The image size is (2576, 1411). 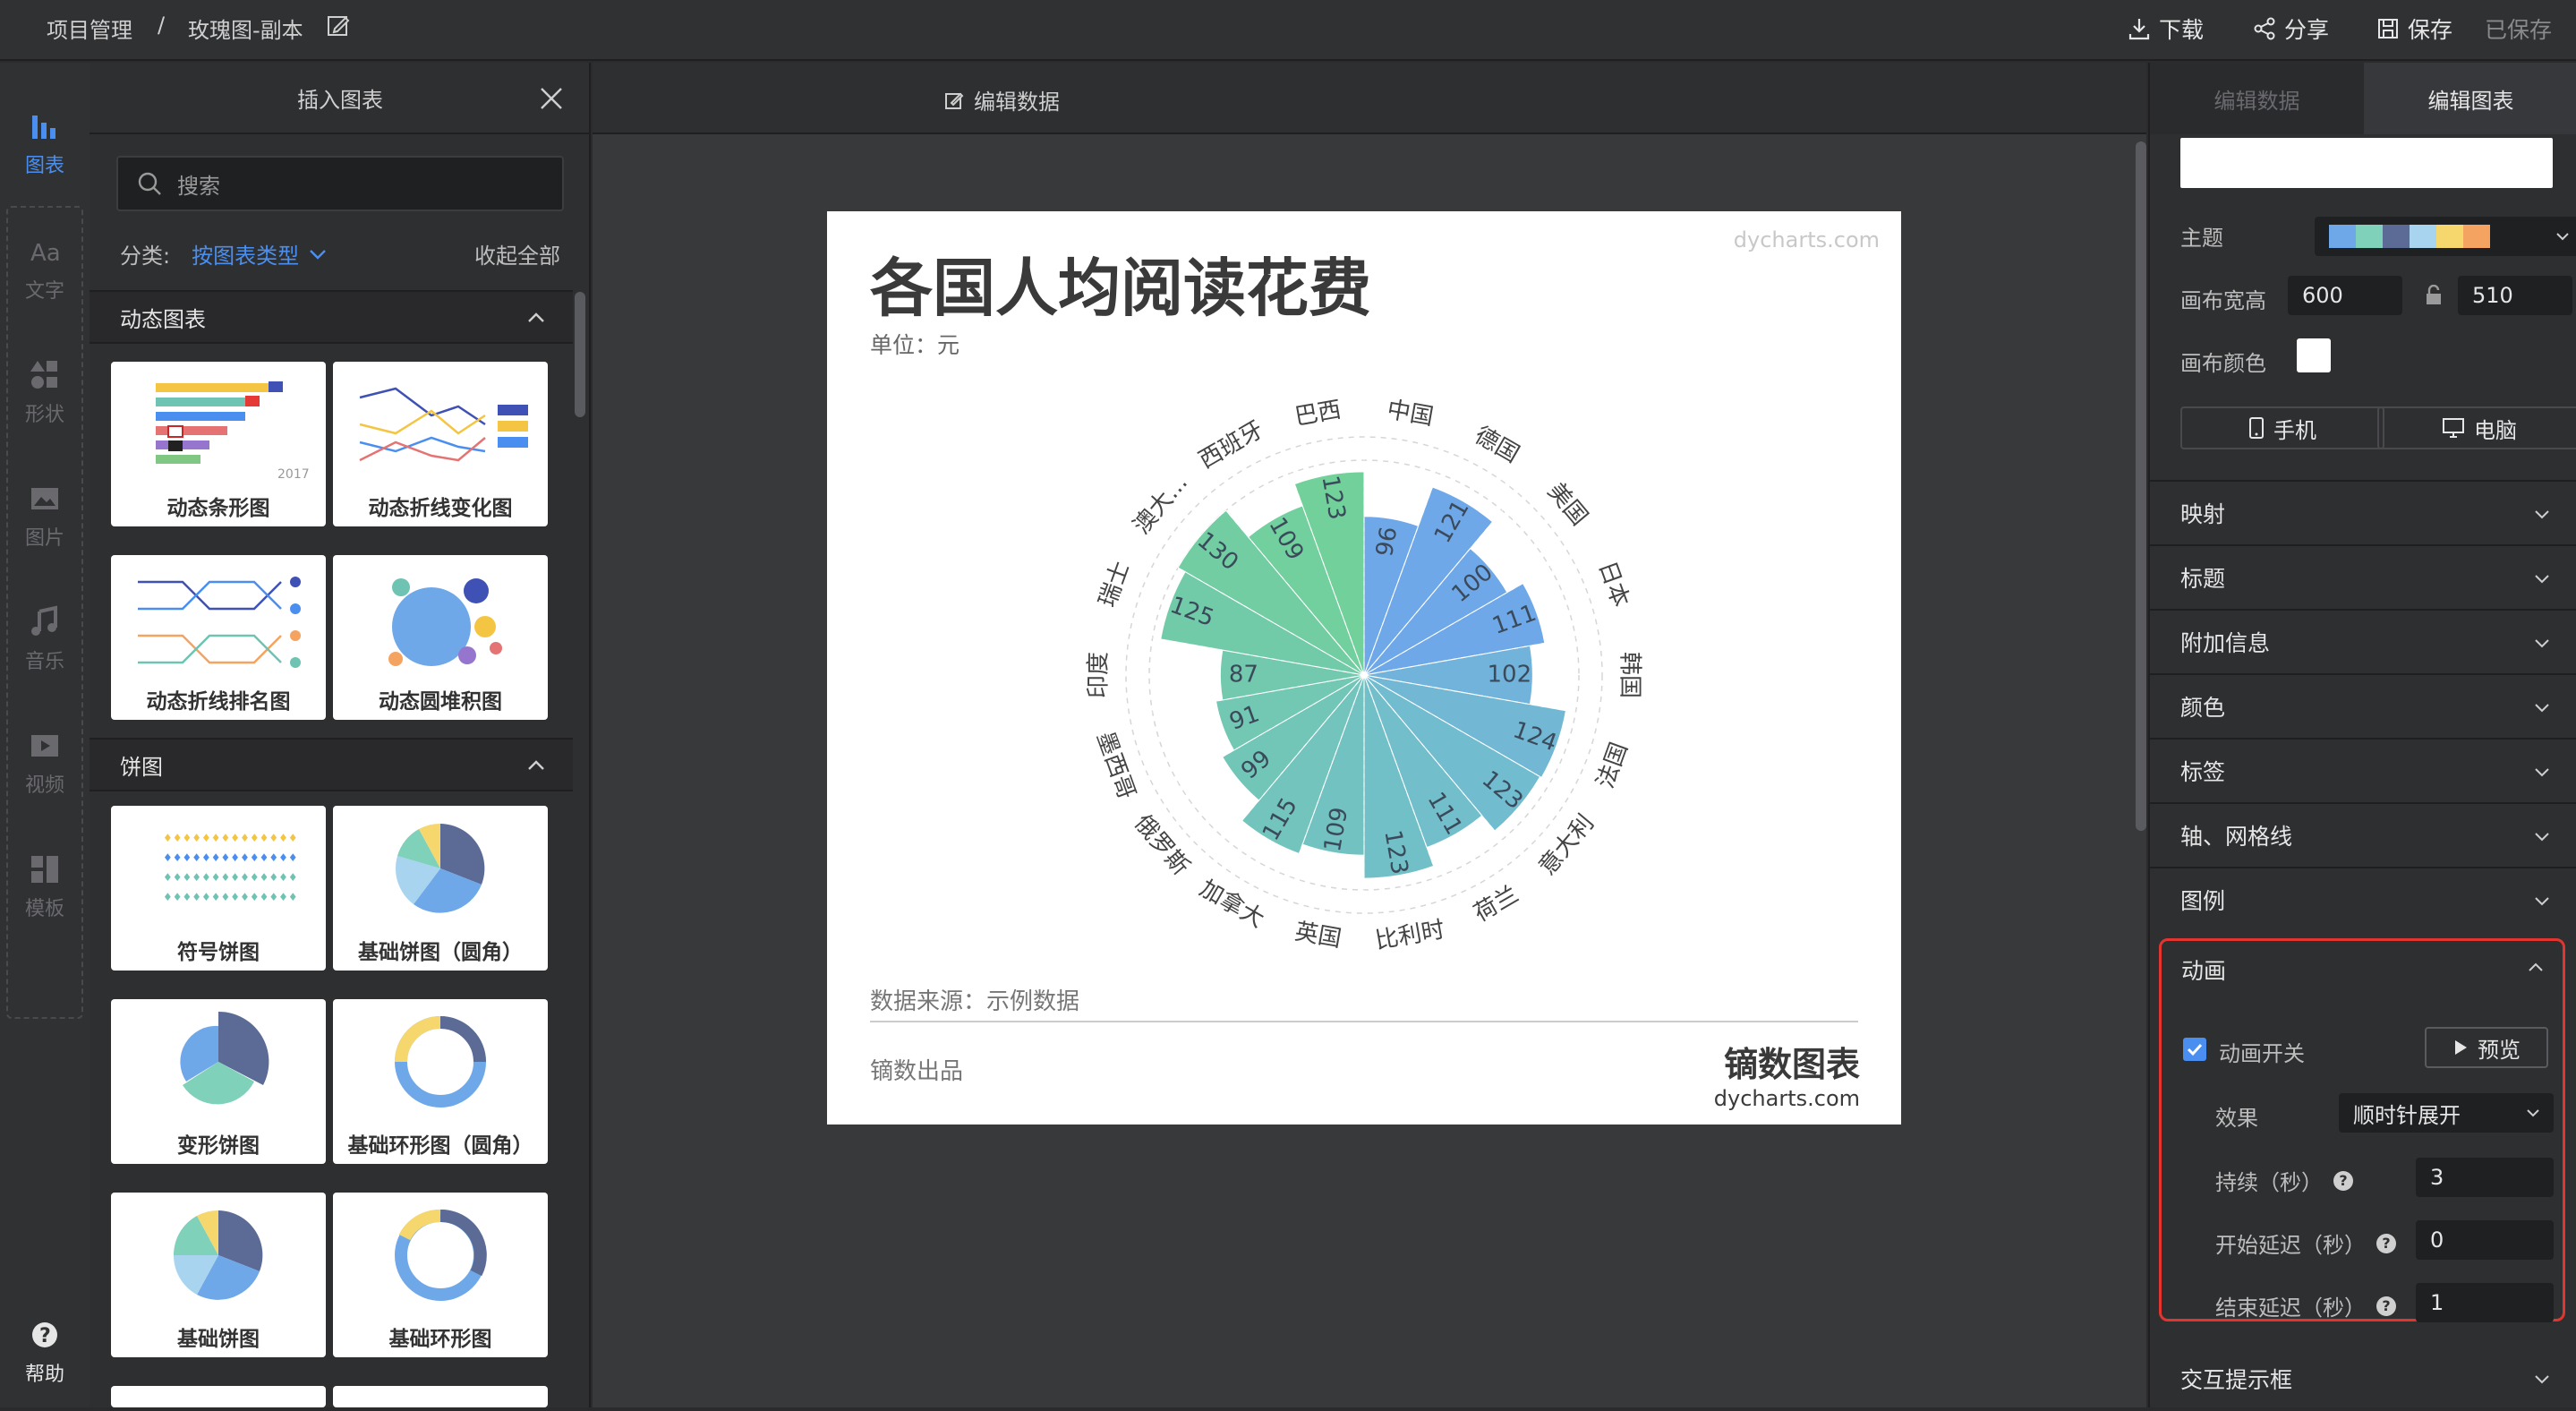 What do you see at coordinates (2223, 300) in the screenshot?
I see `canvas-size-label: 画布宽高` at bounding box center [2223, 300].